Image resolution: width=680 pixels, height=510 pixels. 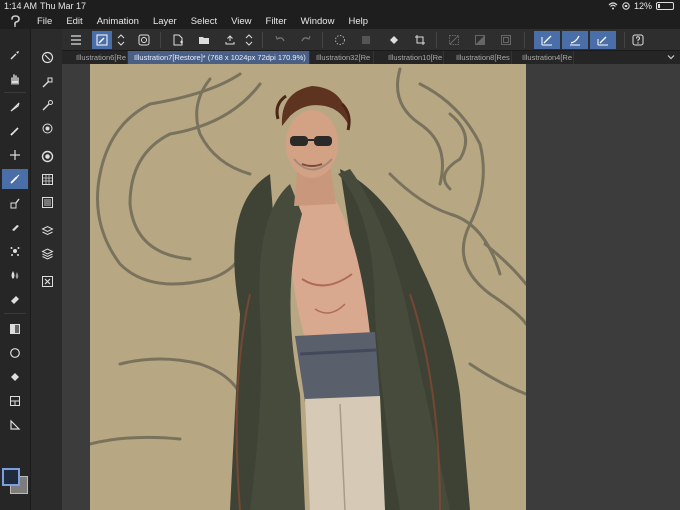 What do you see at coordinates (47, 202) in the screenshot?
I see `intermediate-color-icon` at bounding box center [47, 202].